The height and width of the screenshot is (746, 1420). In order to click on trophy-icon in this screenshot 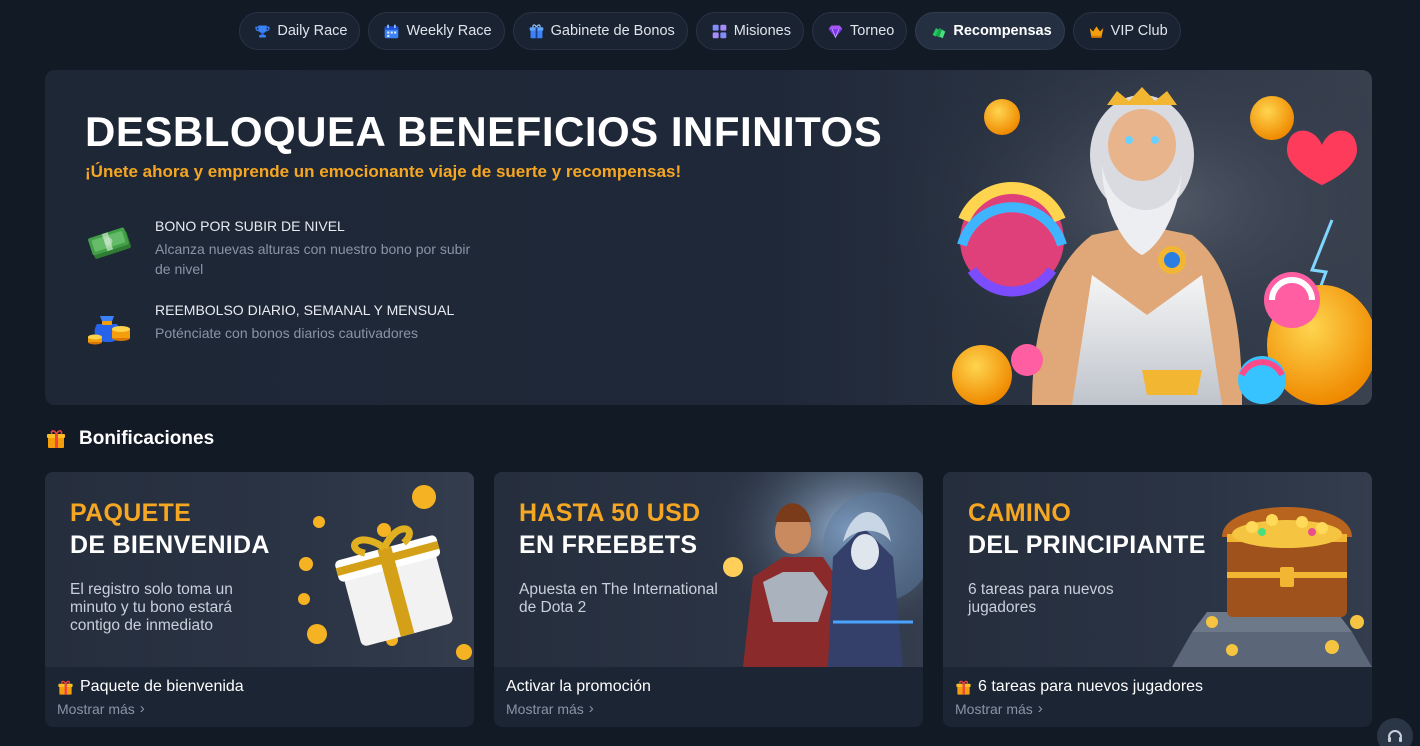, I will do `click(262, 31)`.